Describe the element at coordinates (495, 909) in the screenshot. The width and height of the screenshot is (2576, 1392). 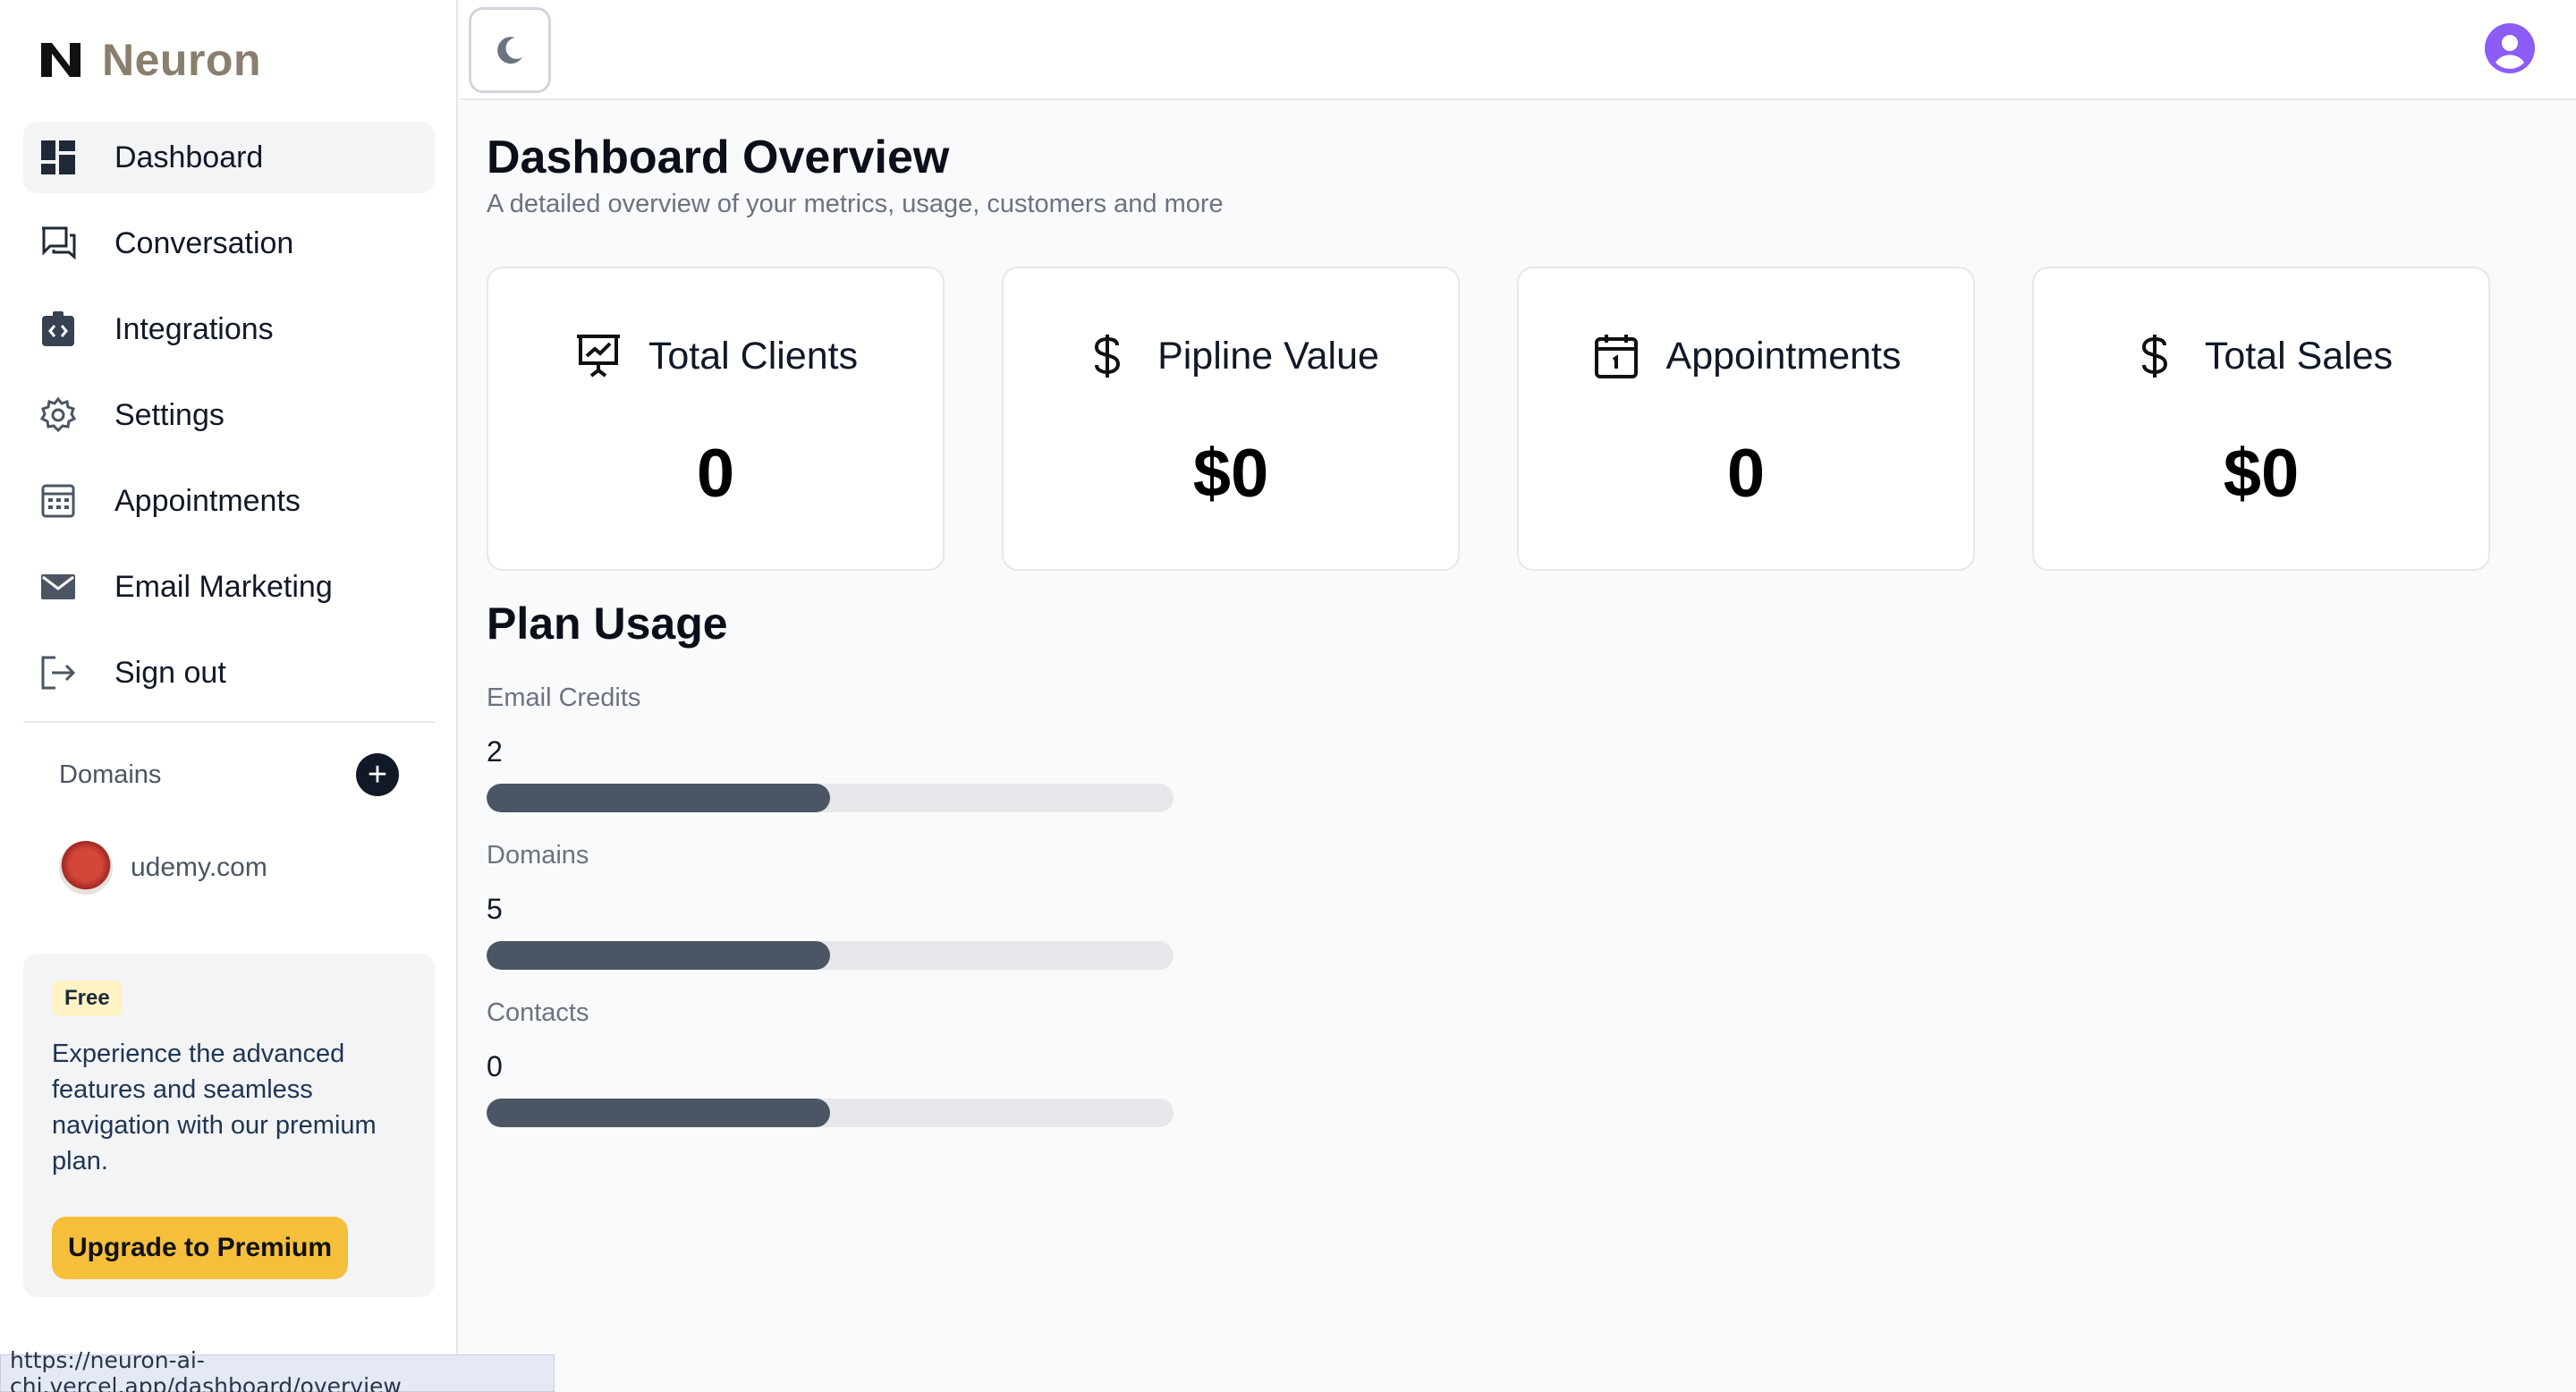
I see `usage-count: 5` at that location.